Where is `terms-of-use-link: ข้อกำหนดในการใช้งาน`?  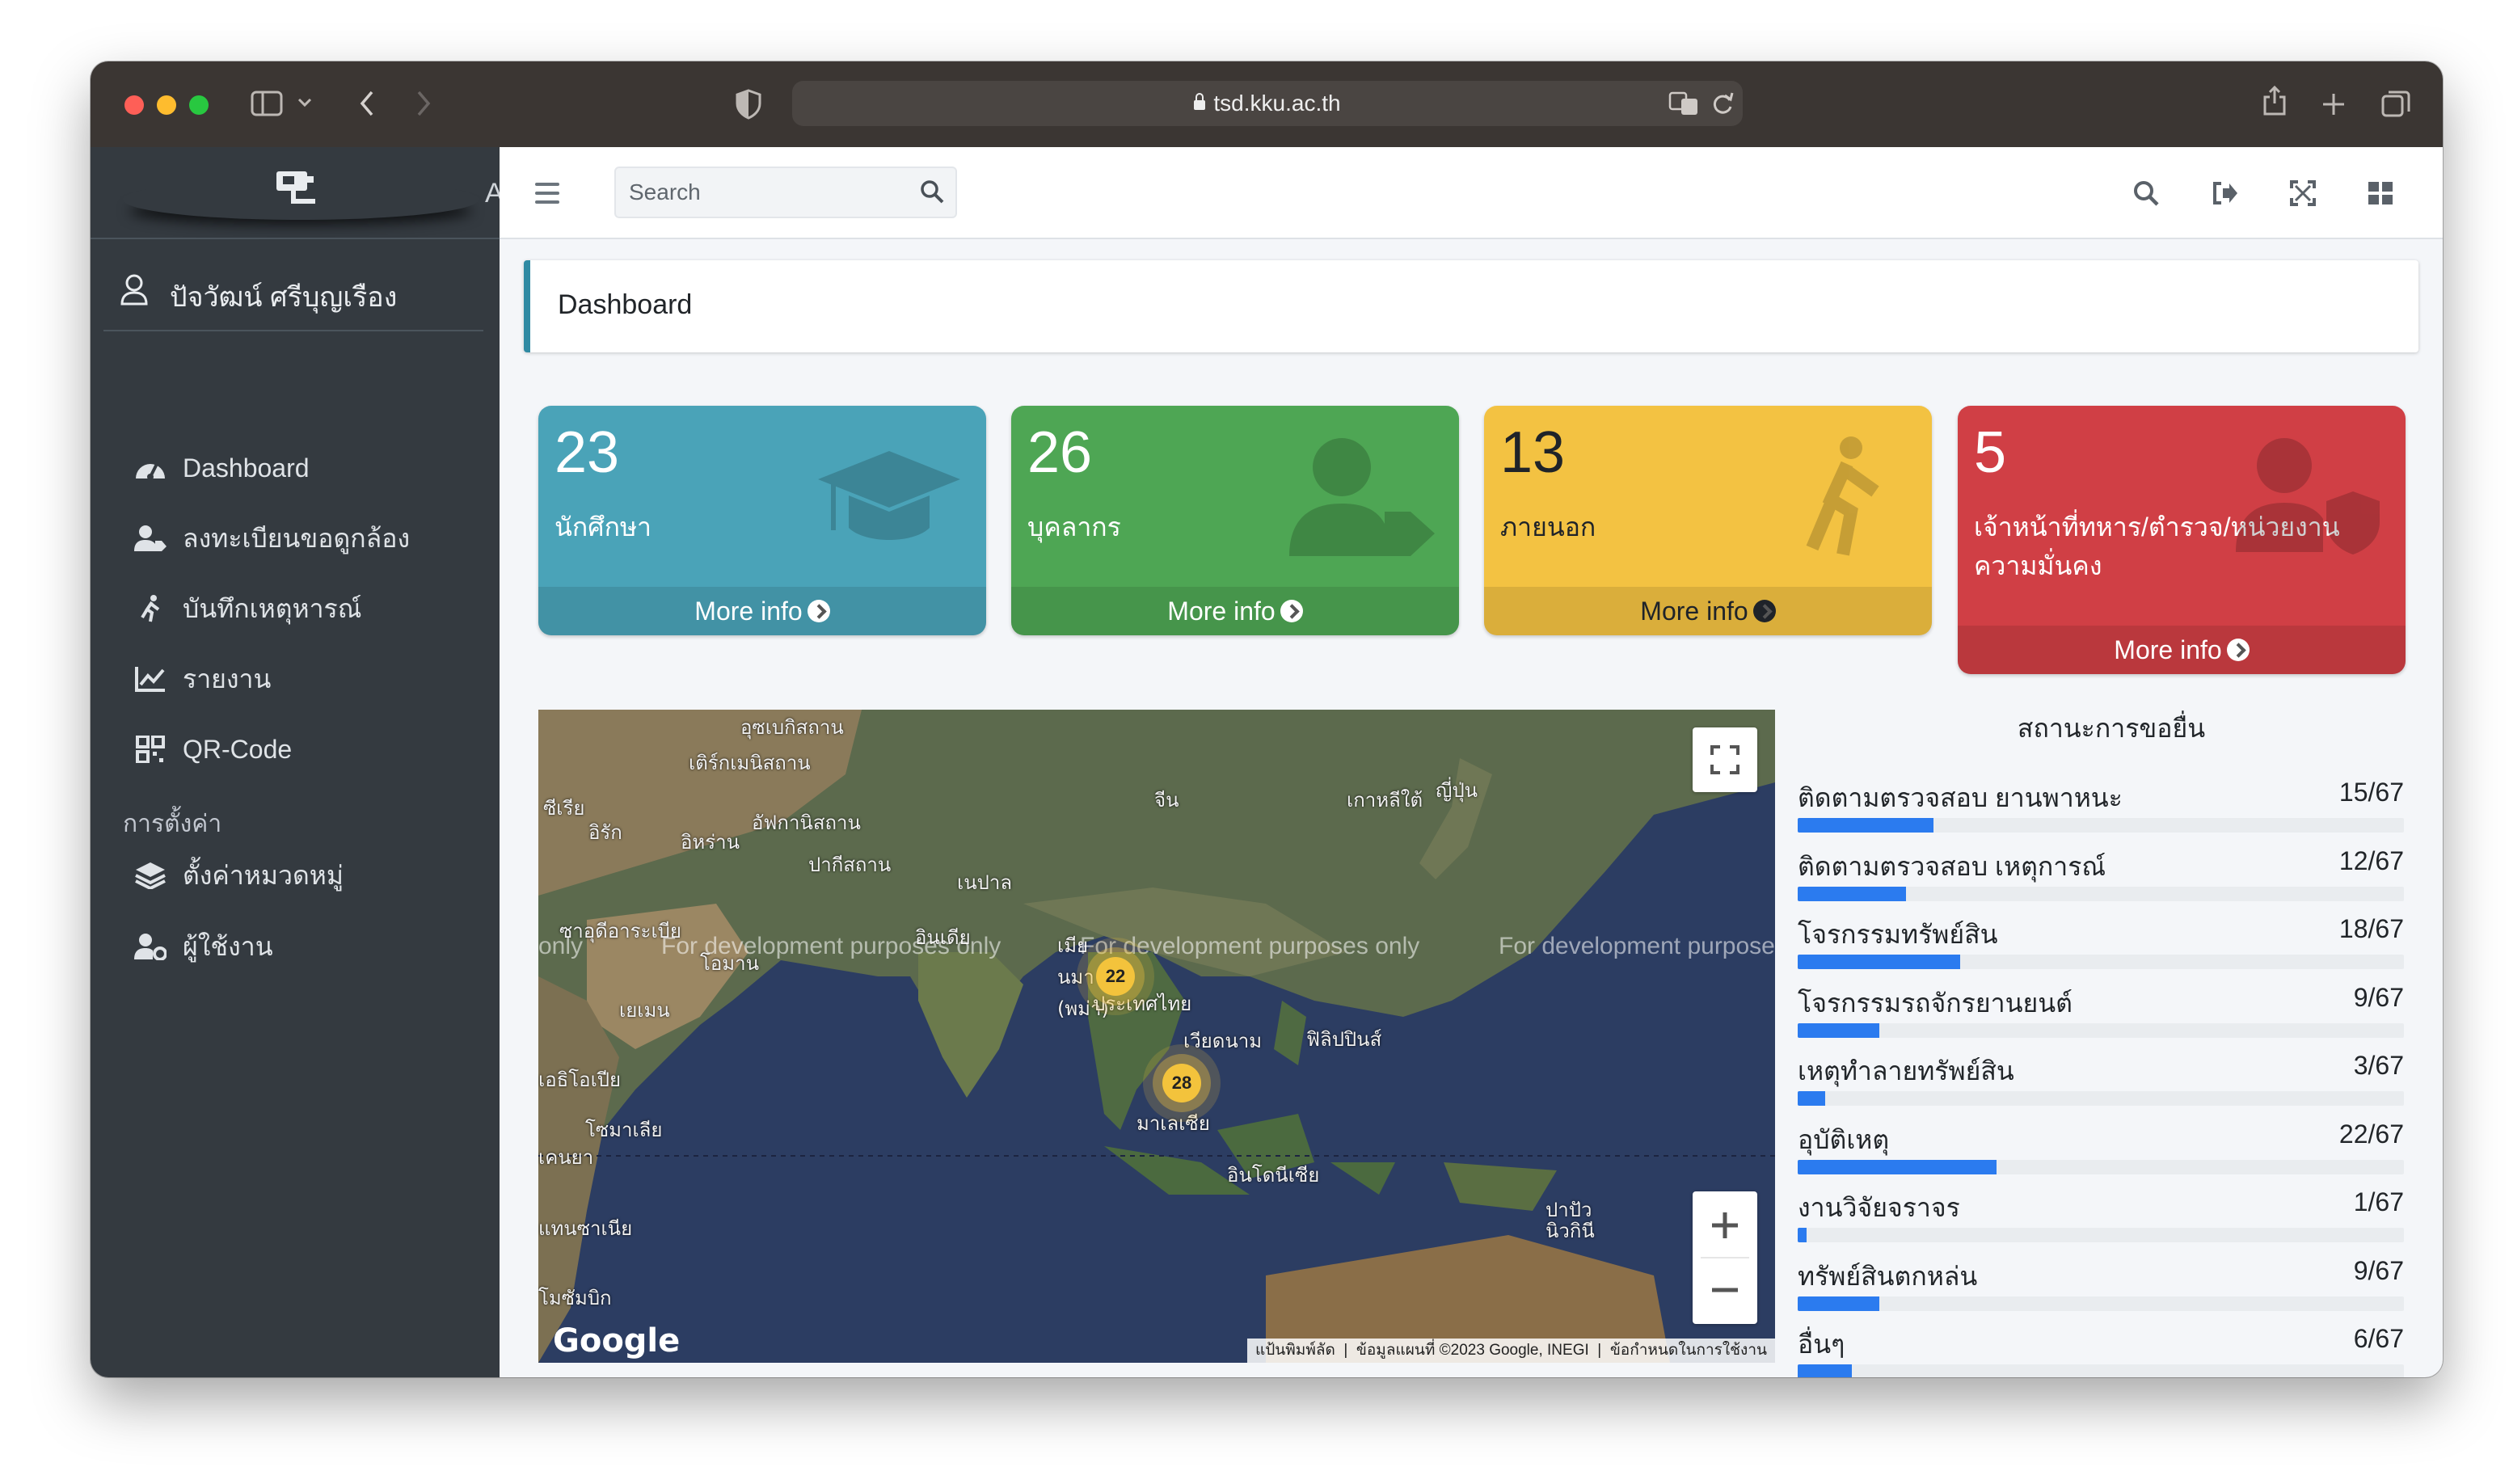
terms-of-use-link: ข้อกำหนดในการใช้งาน is located at coordinates (1688, 1350).